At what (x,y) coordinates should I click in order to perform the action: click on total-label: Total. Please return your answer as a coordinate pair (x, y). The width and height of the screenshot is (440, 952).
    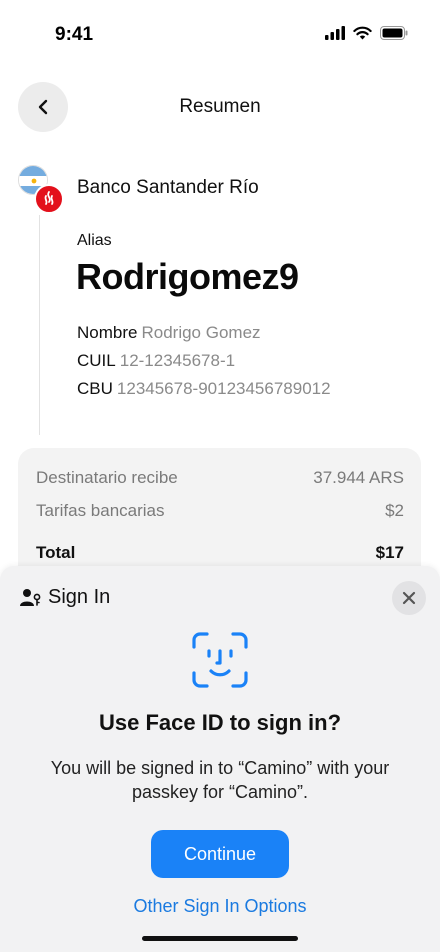
    Looking at the image, I should click on (56, 552).